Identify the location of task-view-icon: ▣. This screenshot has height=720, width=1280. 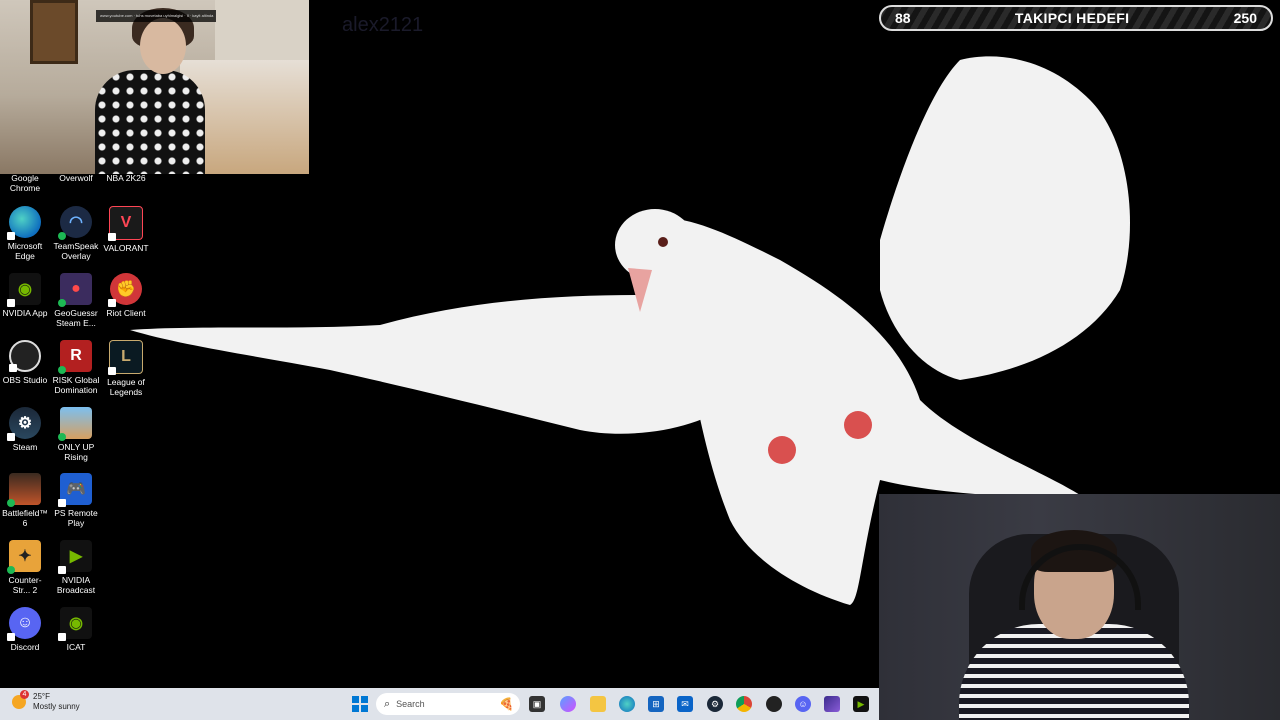
(537, 704).